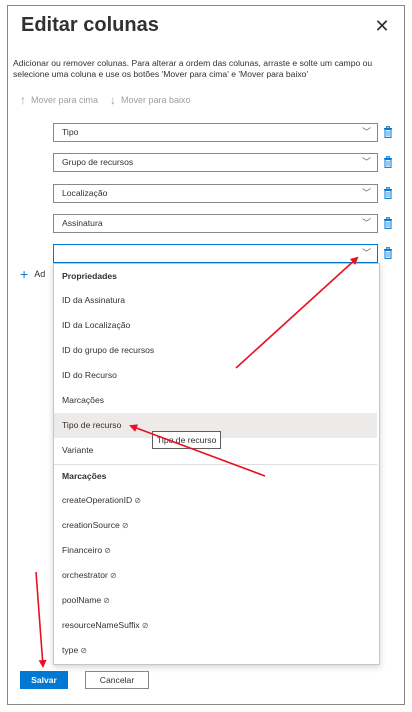 The width and height of the screenshot is (412, 712). I want to click on option-label: poolName, so click(82, 600).